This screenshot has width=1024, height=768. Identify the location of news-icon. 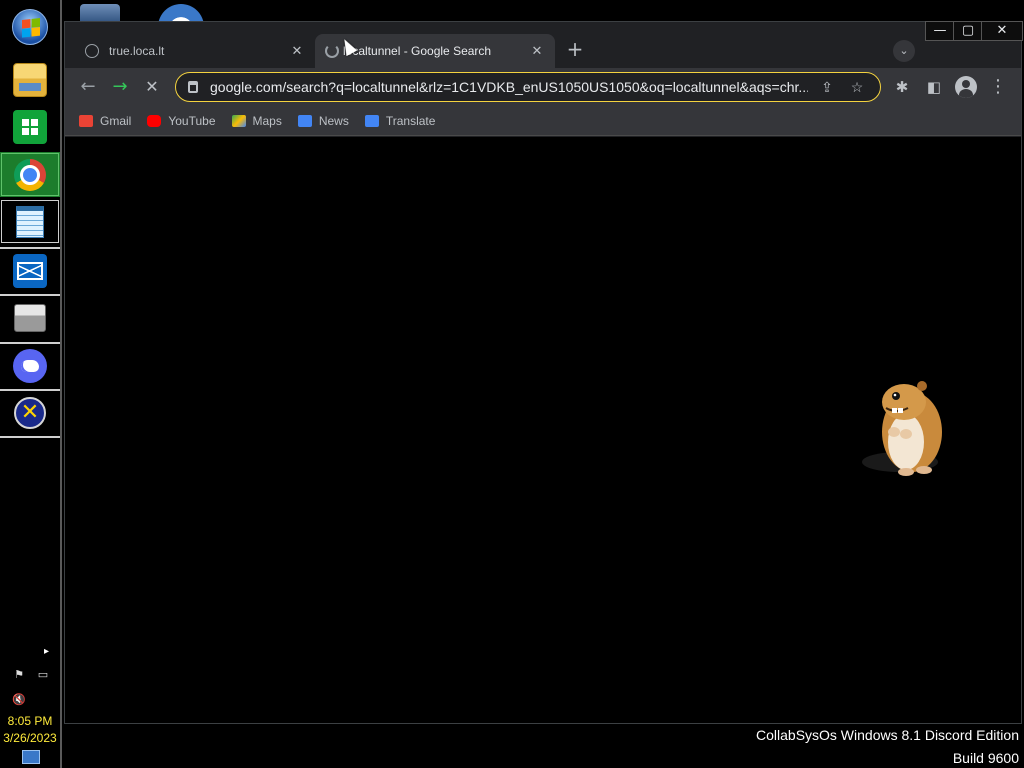
(304, 120).